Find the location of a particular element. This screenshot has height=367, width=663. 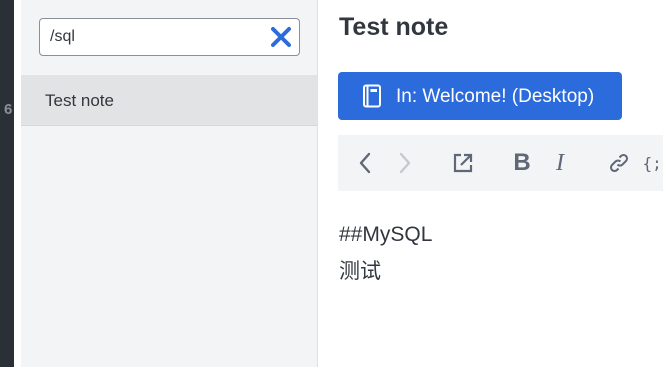

notebook-button-label: In: Welcome! (Desktop) is located at coordinates (495, 96).